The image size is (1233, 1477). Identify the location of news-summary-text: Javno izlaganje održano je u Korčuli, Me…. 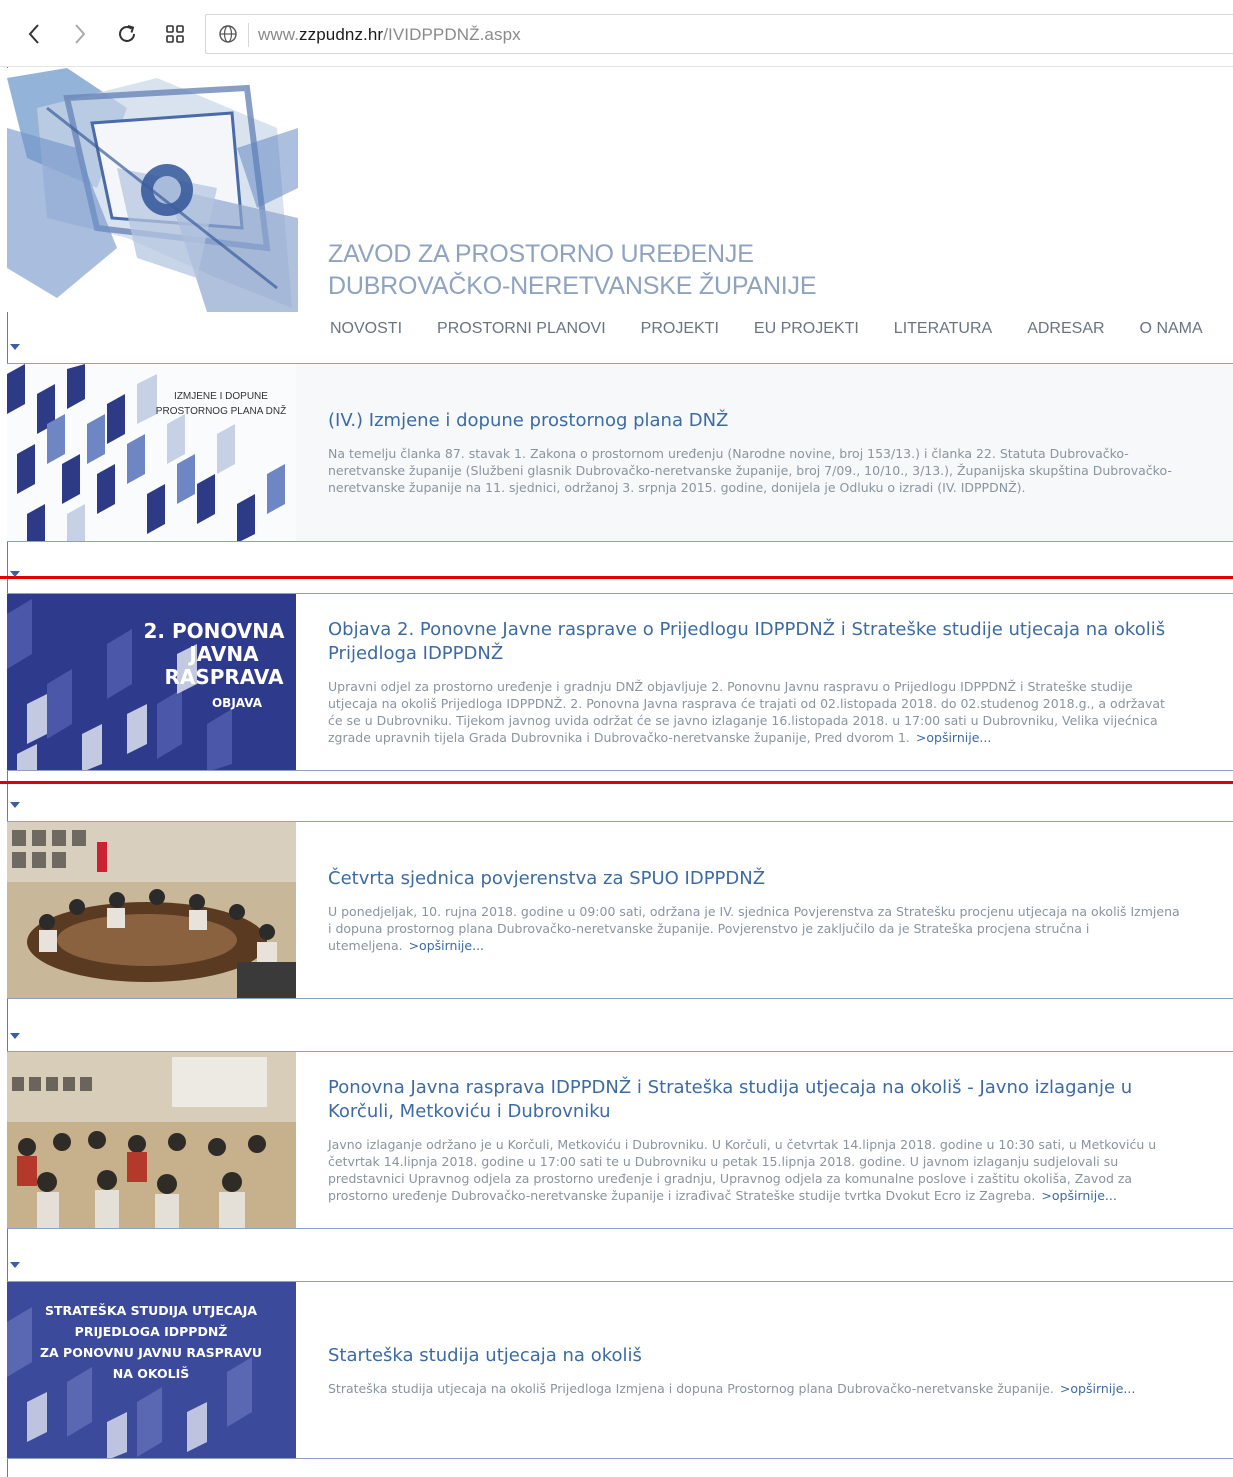
(742, 1170).